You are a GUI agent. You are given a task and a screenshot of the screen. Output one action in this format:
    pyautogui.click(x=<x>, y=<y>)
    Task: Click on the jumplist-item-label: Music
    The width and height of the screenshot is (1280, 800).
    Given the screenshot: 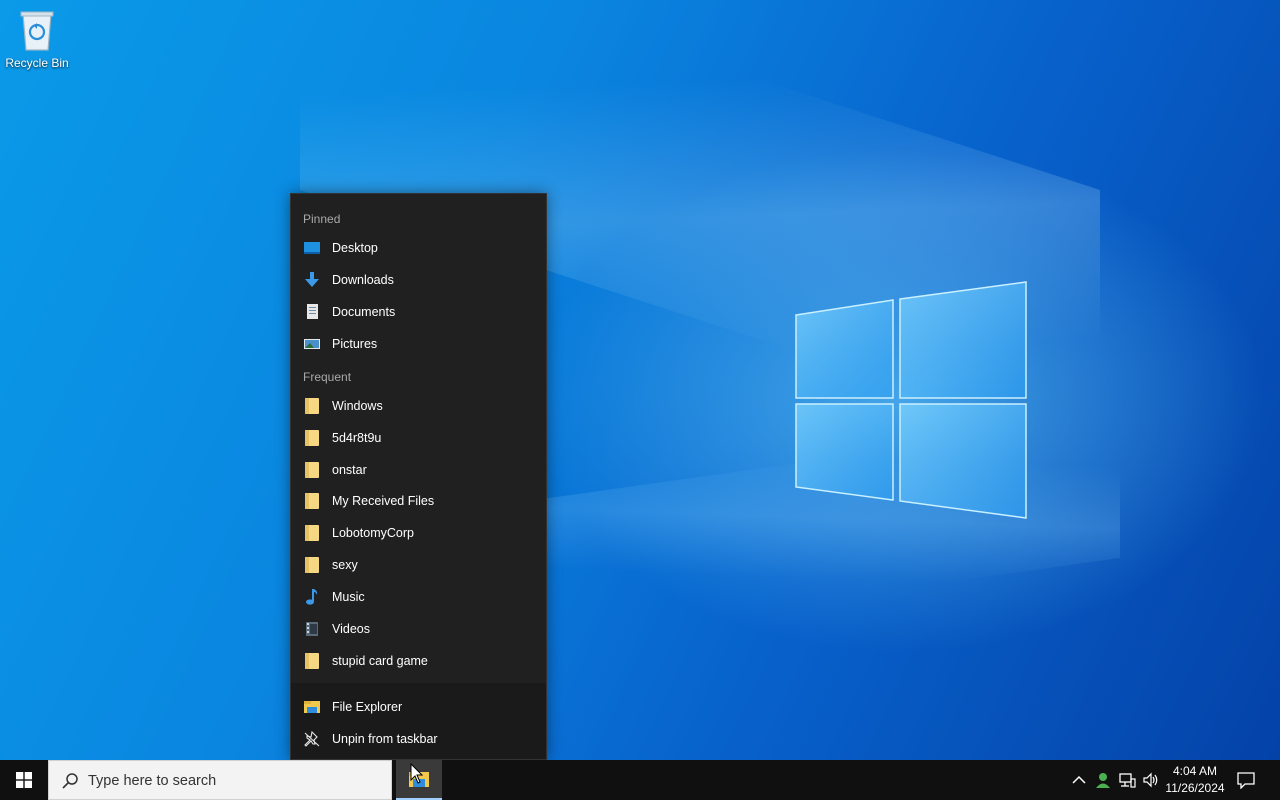 What is the action you would take?
    pyautogui.click(x=348, y=597)
    